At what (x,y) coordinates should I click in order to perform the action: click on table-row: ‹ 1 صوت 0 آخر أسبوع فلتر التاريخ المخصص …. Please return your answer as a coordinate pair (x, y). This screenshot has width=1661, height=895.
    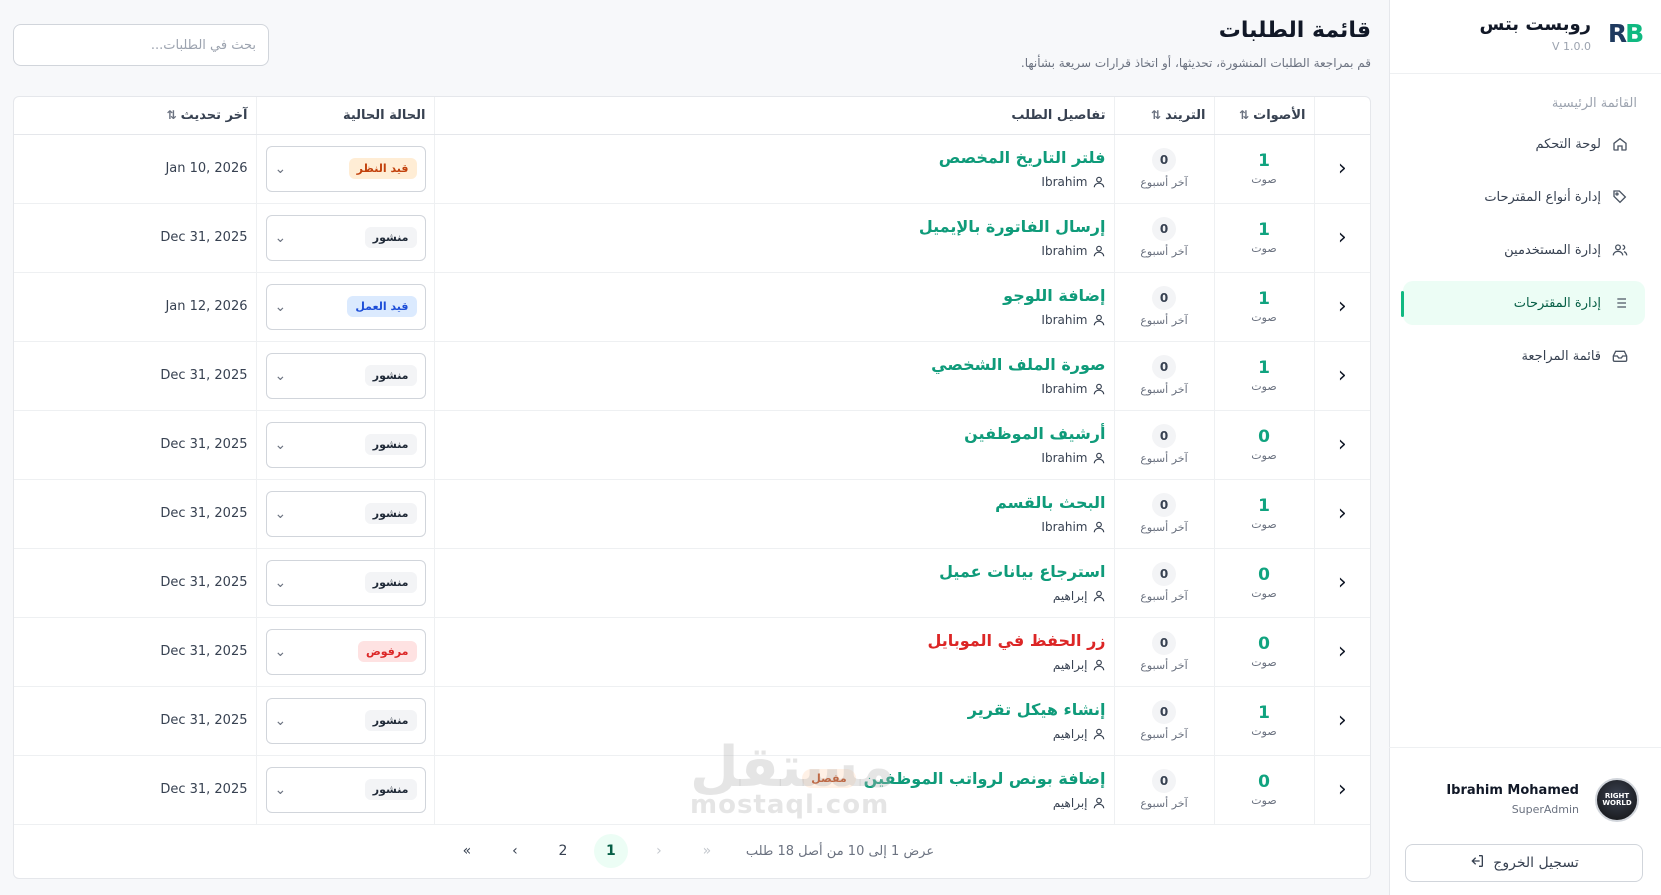
    Looking at the image, I should click on (692, 169).